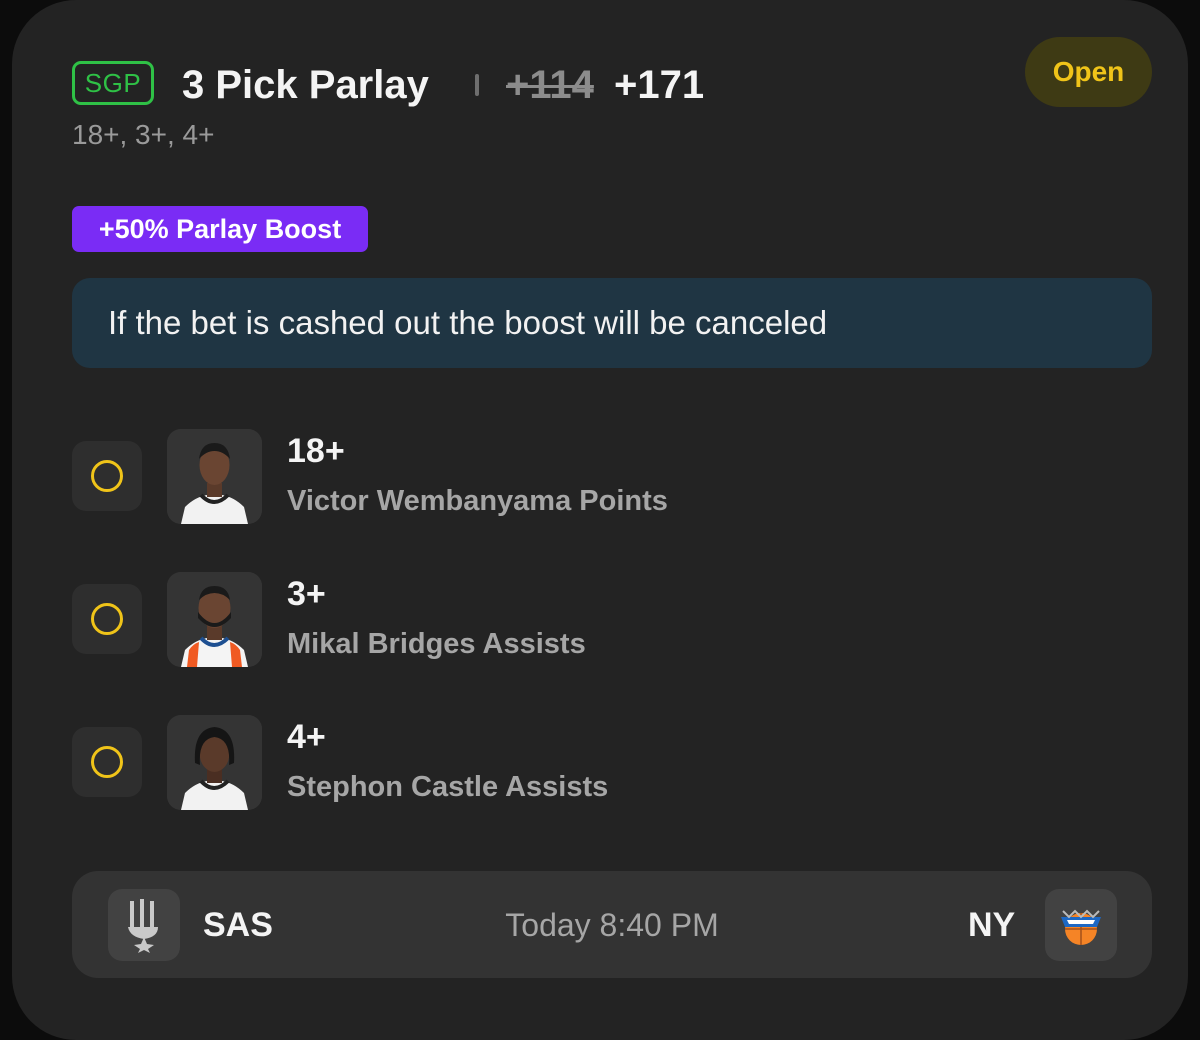 This screenshot has width=1200, height=1040. What do you see at coordinates (612, 622) in the screenshot?
I see `bet-leg: 3+ Mikal Bridges Assists` at bounding box center [612, 622].